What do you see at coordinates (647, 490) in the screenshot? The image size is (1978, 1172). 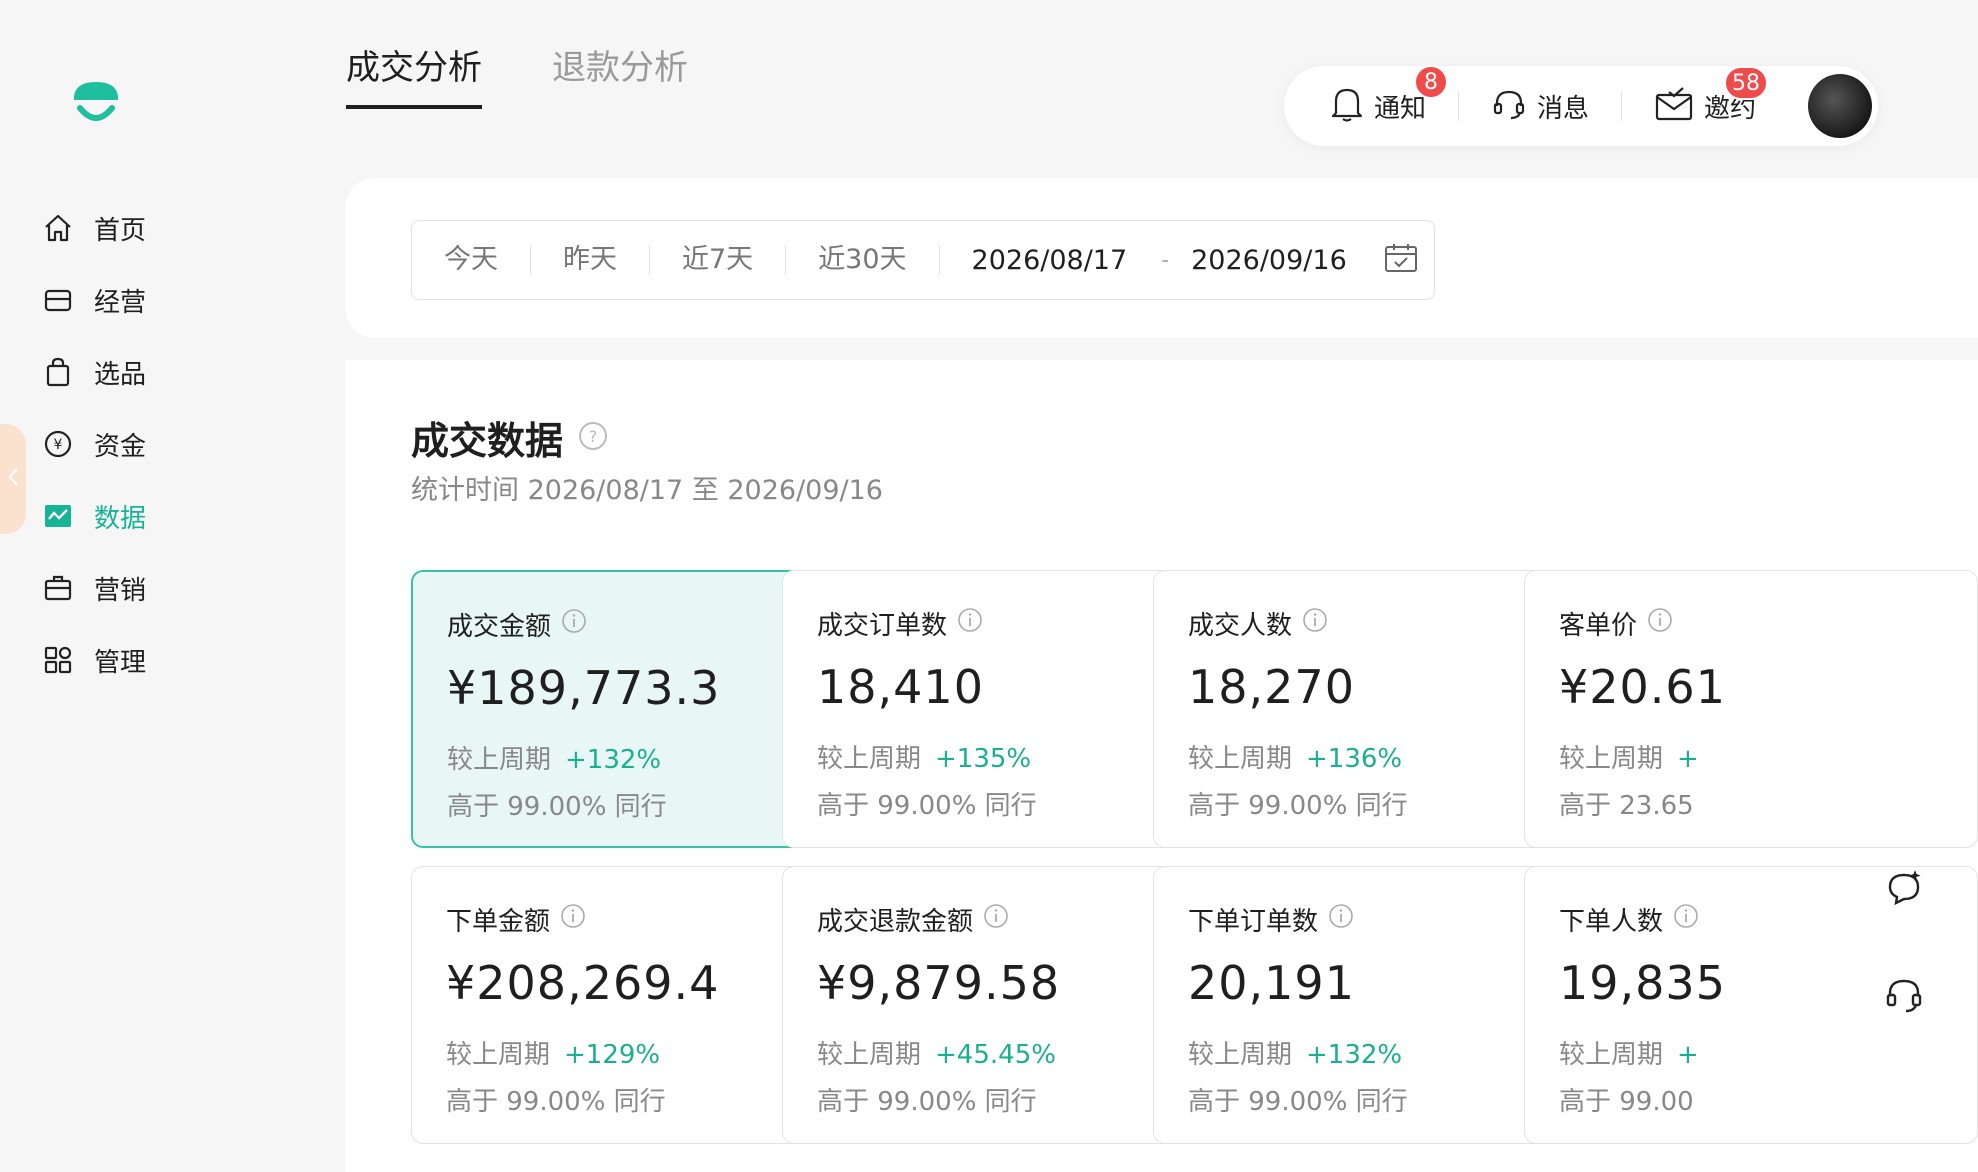 I see `stat-period: 统计时间 2026/08/17 至 2026/09/16` at bounding box center [647, 490].